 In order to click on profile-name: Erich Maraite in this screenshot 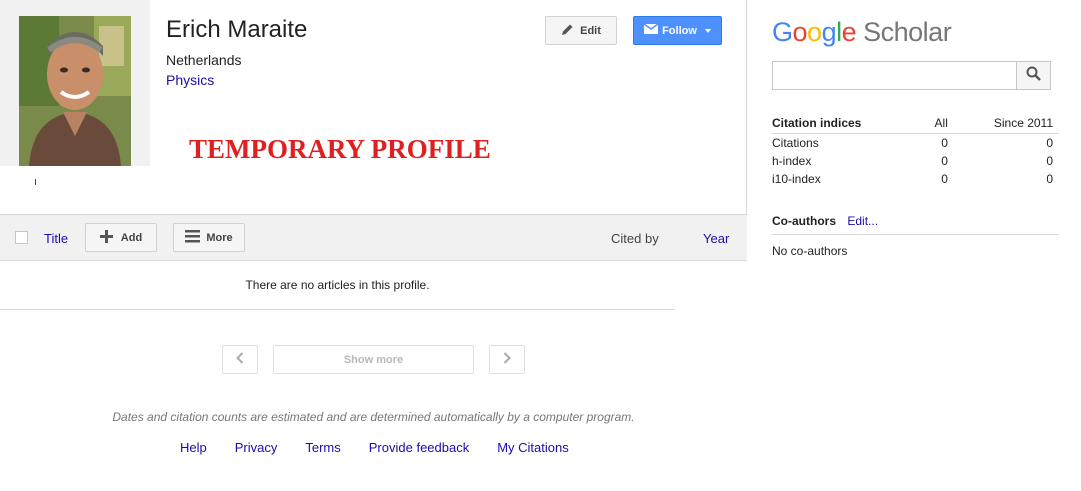, I will do `click(237, 29)`.